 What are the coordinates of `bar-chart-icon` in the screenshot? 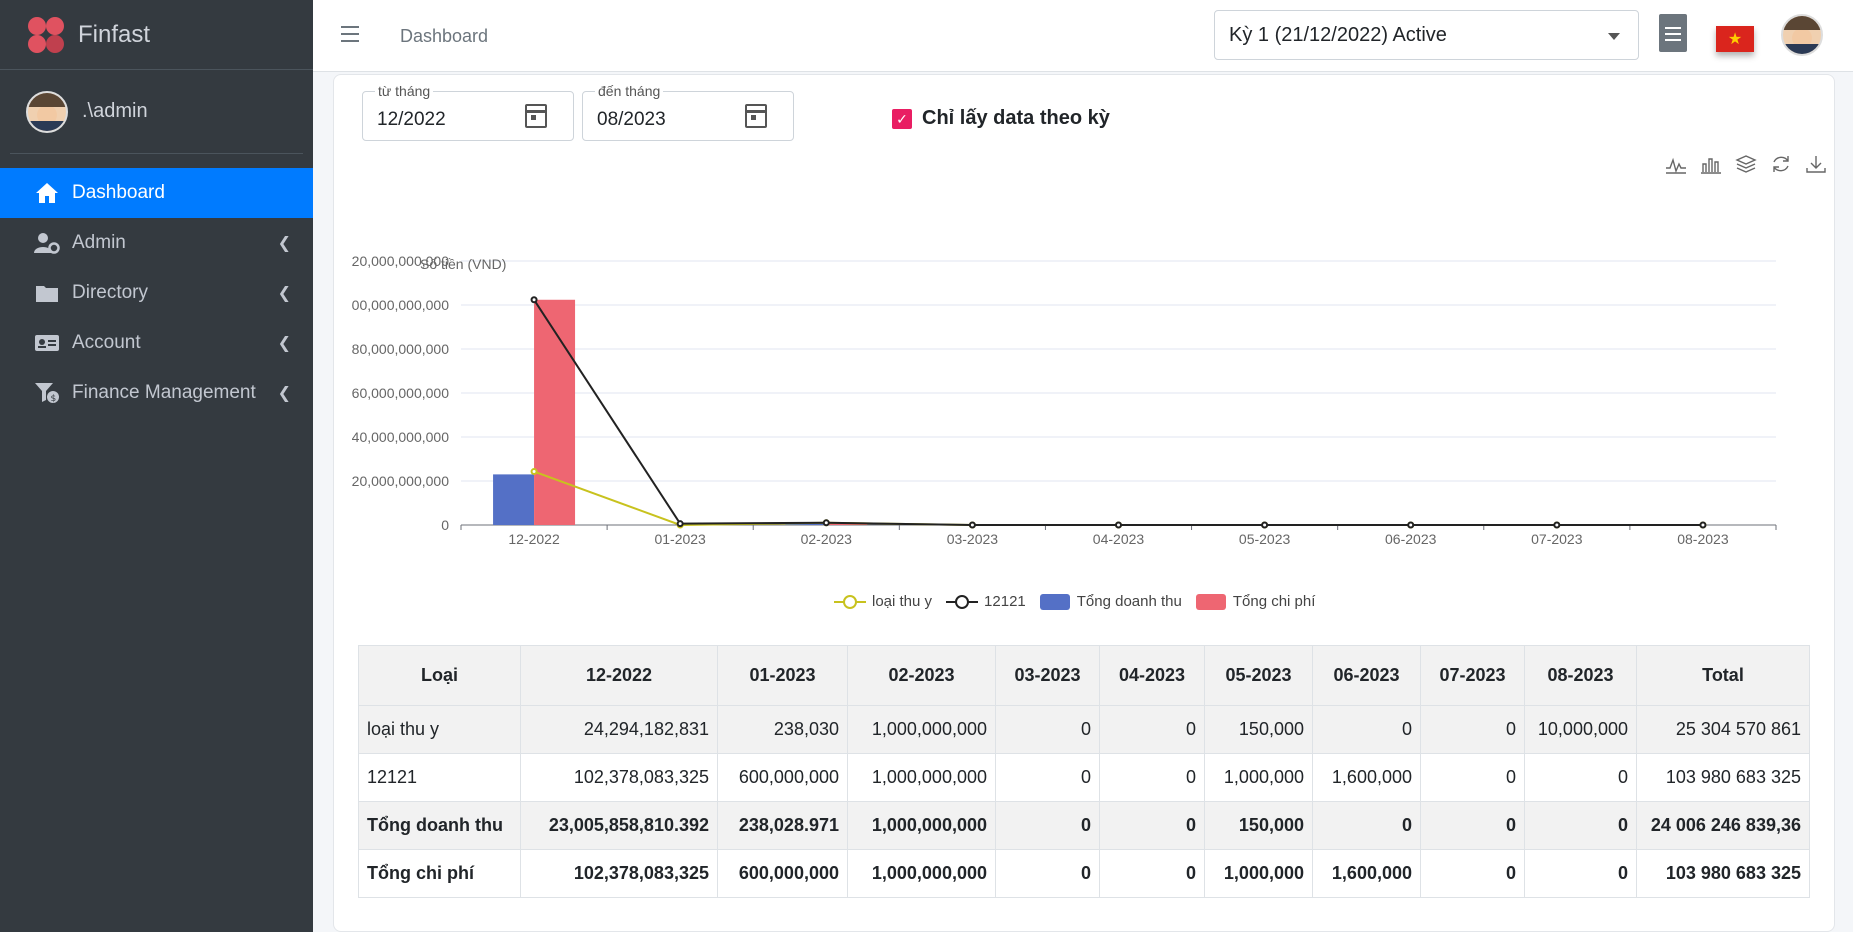 It's located at (1711, 164).